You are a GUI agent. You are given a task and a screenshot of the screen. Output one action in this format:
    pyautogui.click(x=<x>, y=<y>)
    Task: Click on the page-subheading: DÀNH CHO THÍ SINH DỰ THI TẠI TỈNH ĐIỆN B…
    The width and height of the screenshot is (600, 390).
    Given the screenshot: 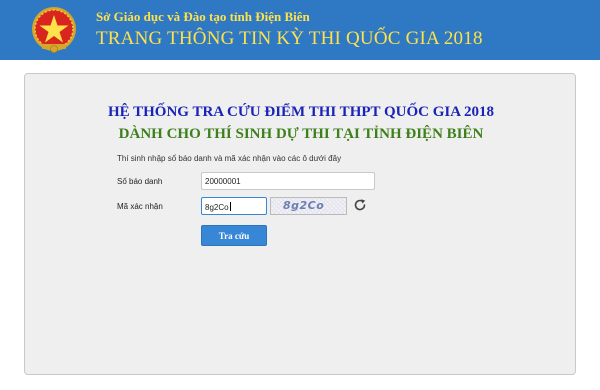 What is the action you would take?
    pyautogui.click(x=301, y=134)
    